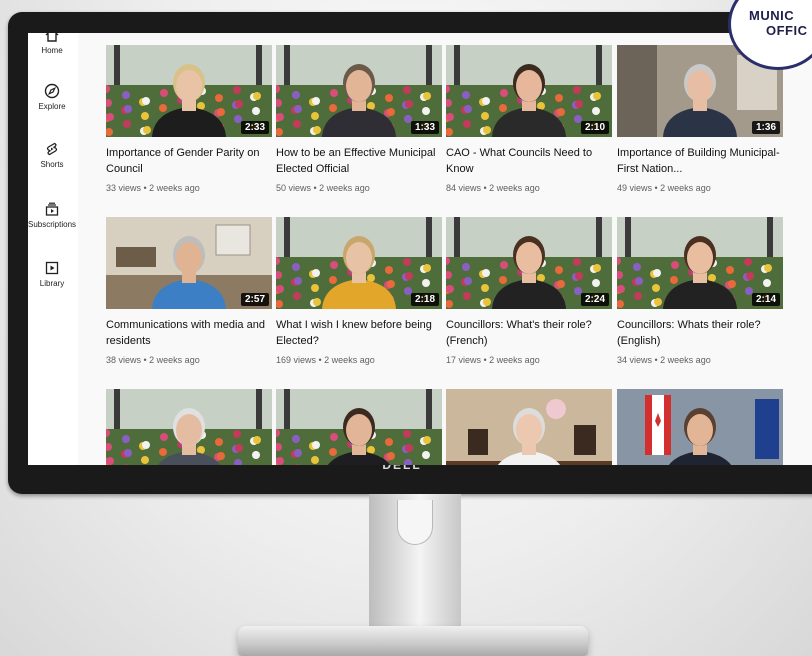 The width and height of the screenshot is (812, 656). I want to click on sidebar-item-label: Subscriptions, so click(52, 224).